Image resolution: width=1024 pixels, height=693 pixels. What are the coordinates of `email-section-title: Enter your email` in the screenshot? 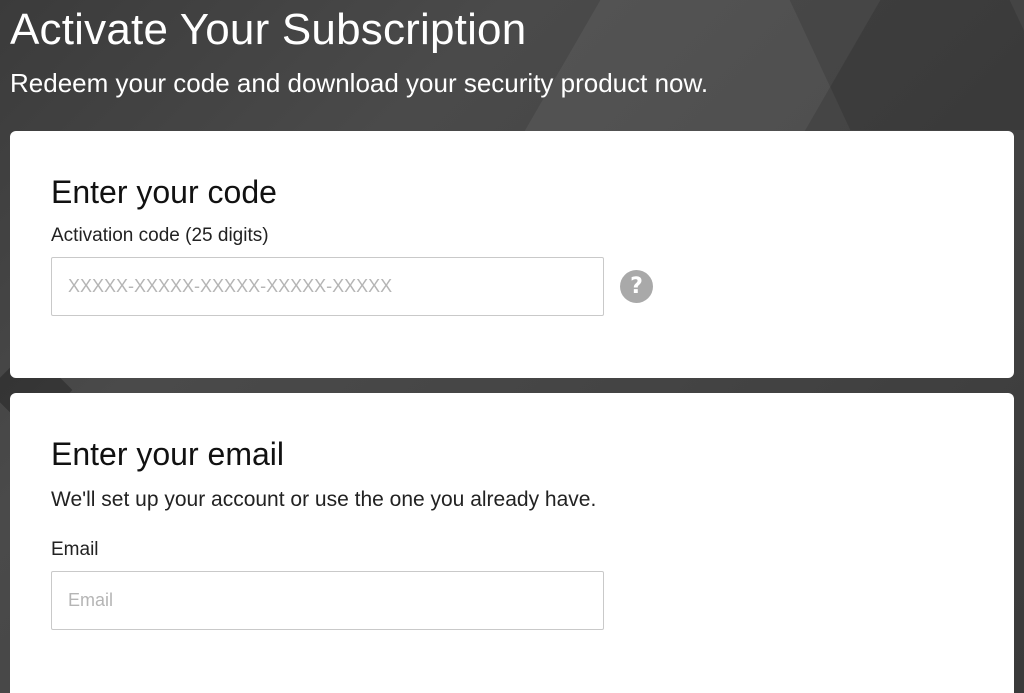 It's located at (167, 454).